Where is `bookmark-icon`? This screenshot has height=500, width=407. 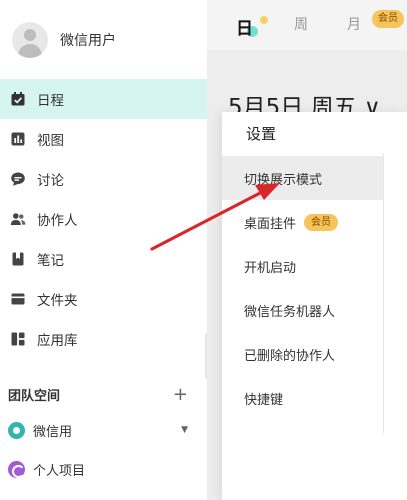
bookmark-icon is located at coordinates (18, 259).